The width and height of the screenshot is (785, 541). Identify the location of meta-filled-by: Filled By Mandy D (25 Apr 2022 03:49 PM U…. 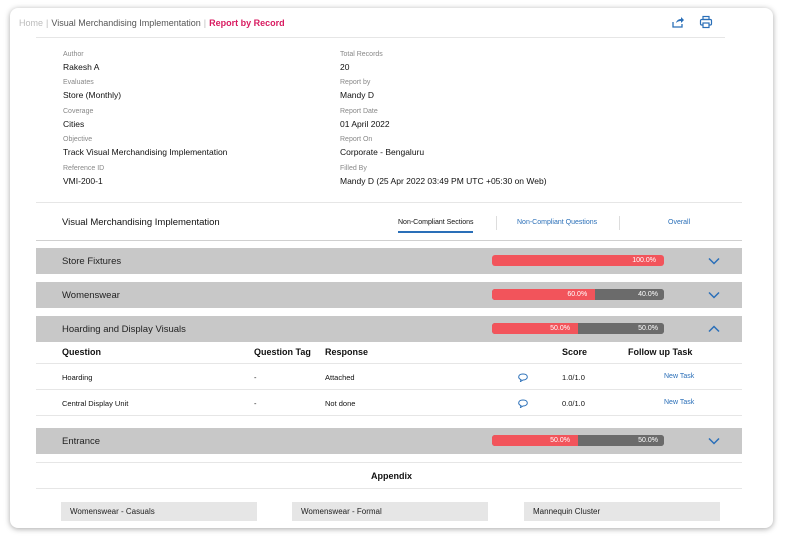
(443, 175).